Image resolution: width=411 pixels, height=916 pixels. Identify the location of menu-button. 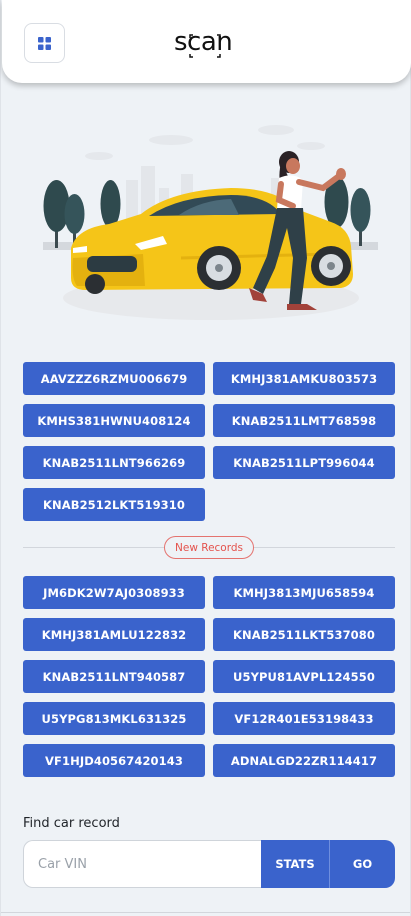
(44, 43).